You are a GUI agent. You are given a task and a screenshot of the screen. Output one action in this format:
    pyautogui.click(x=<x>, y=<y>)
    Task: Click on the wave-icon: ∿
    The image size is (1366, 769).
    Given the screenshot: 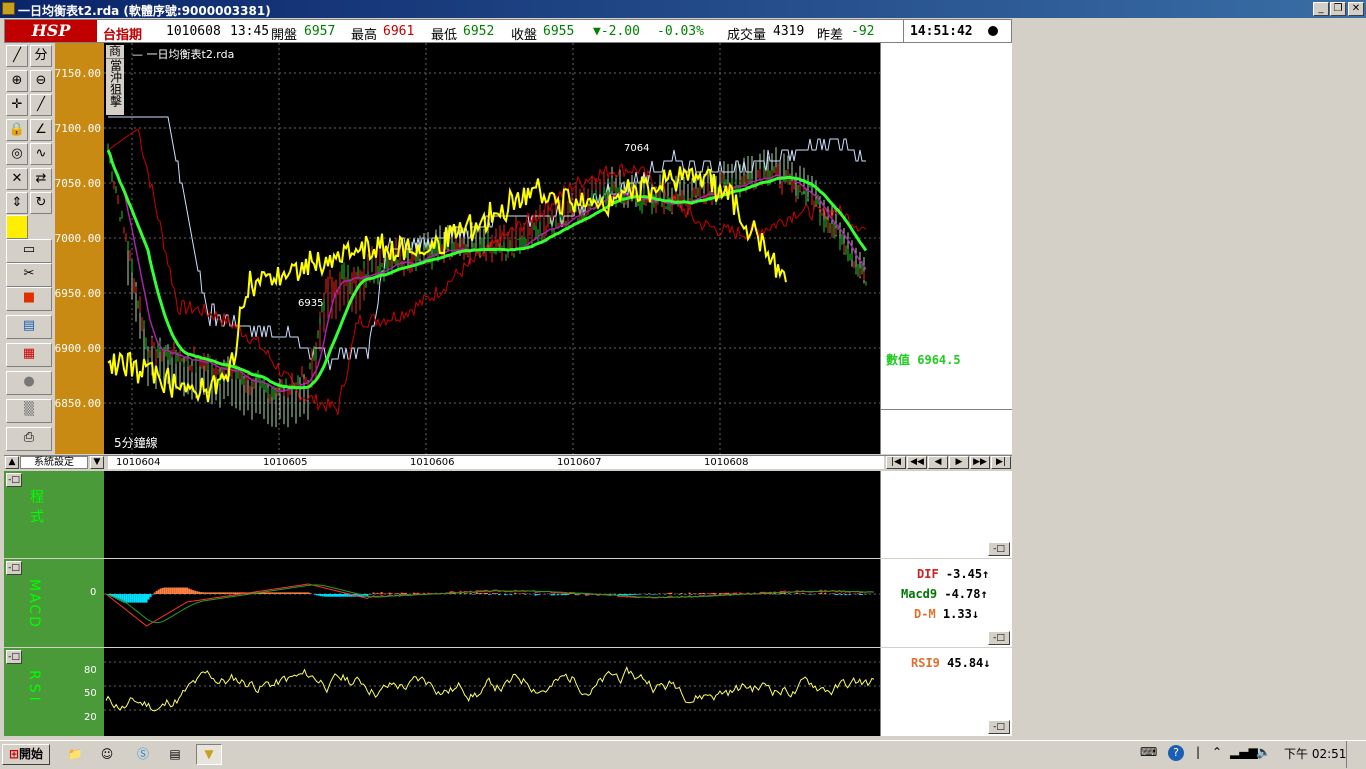 What is the action you would take?
    pyautogui.click(x=41, y=154)
    